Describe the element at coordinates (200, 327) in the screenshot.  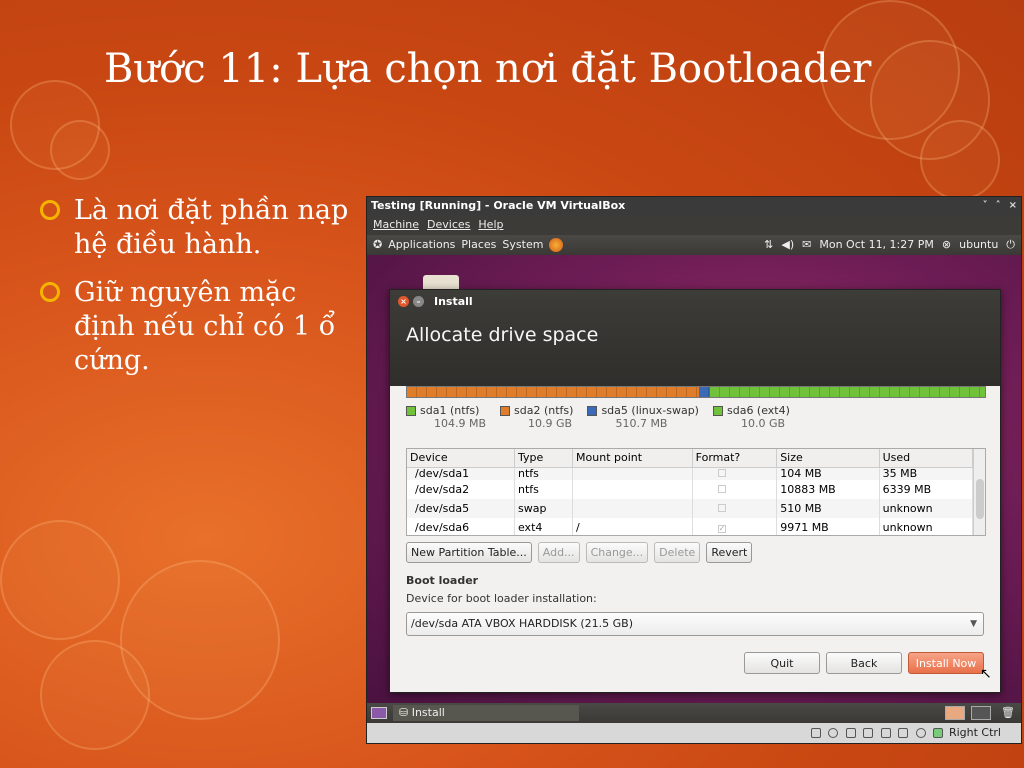
I see `bullet-item: Giữ nguyên mặc định nếu chỉ có 1 ổ cứng.` at that location.